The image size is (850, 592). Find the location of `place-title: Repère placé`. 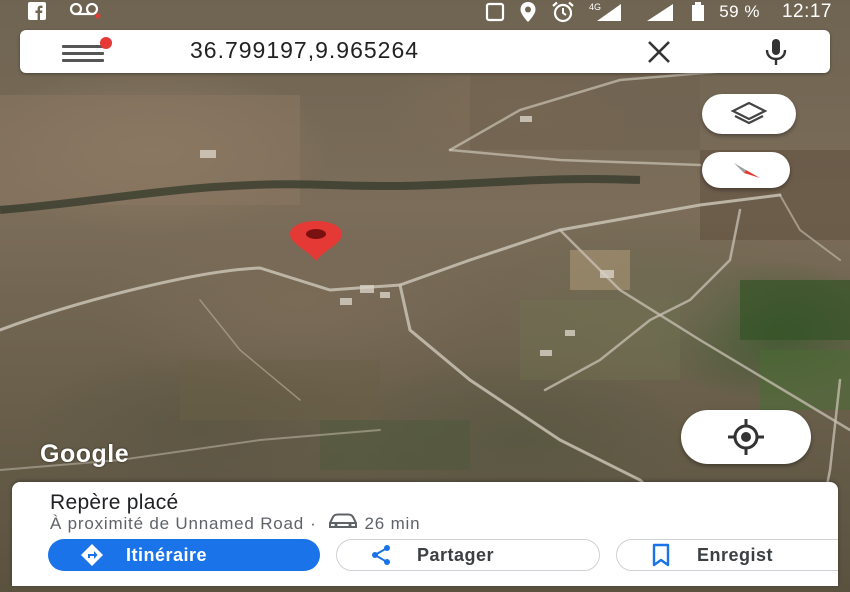

place-title: Repère placé is located at coordinates (114, 502).